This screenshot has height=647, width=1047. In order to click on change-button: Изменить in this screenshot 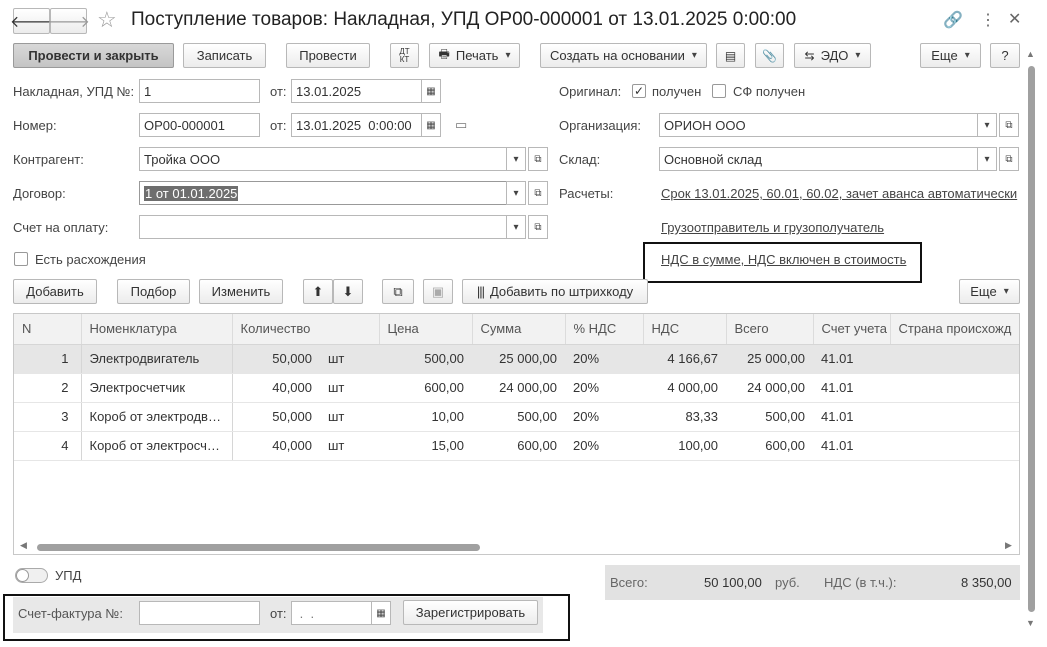, I will do `click(241, 291)`.